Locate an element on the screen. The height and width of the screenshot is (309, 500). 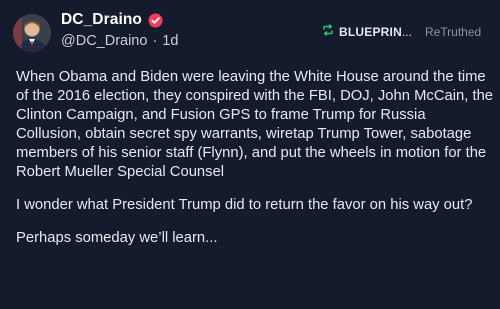
author-meta: @DC_Draino · 1d is located at coordinates (119, 41).